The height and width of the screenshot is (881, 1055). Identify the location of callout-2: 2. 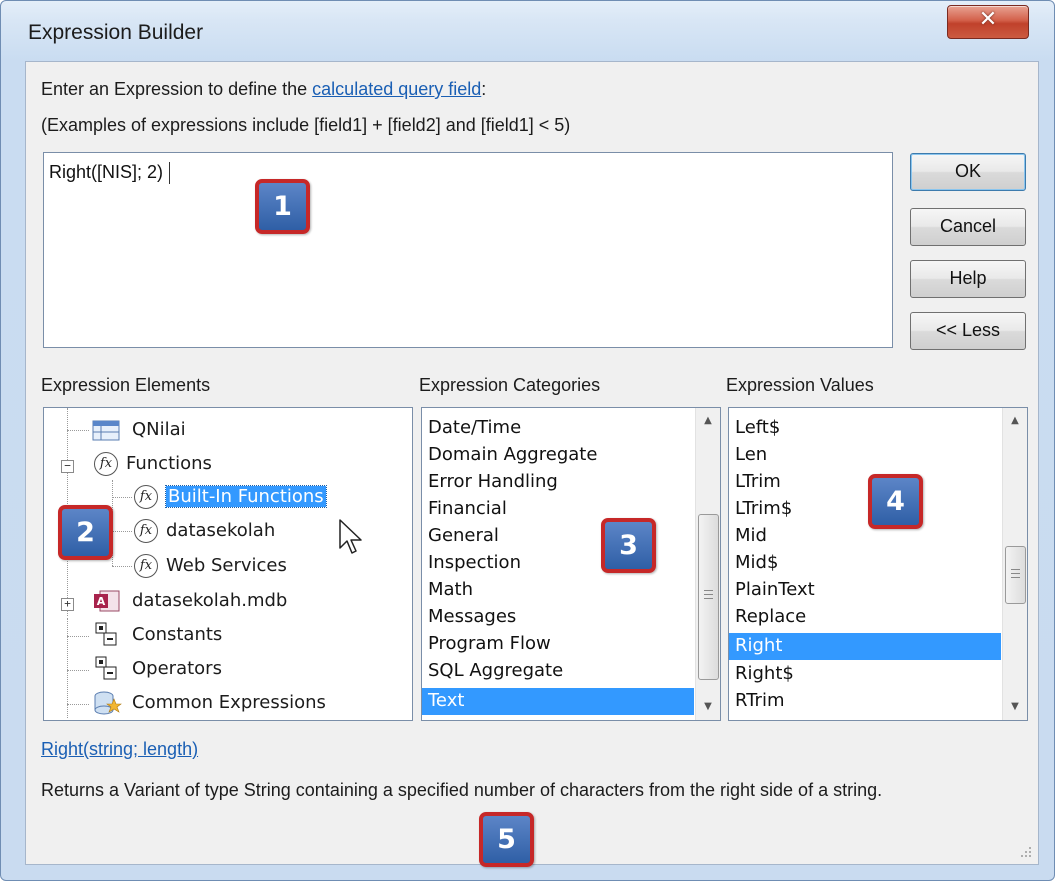
(85, 532).